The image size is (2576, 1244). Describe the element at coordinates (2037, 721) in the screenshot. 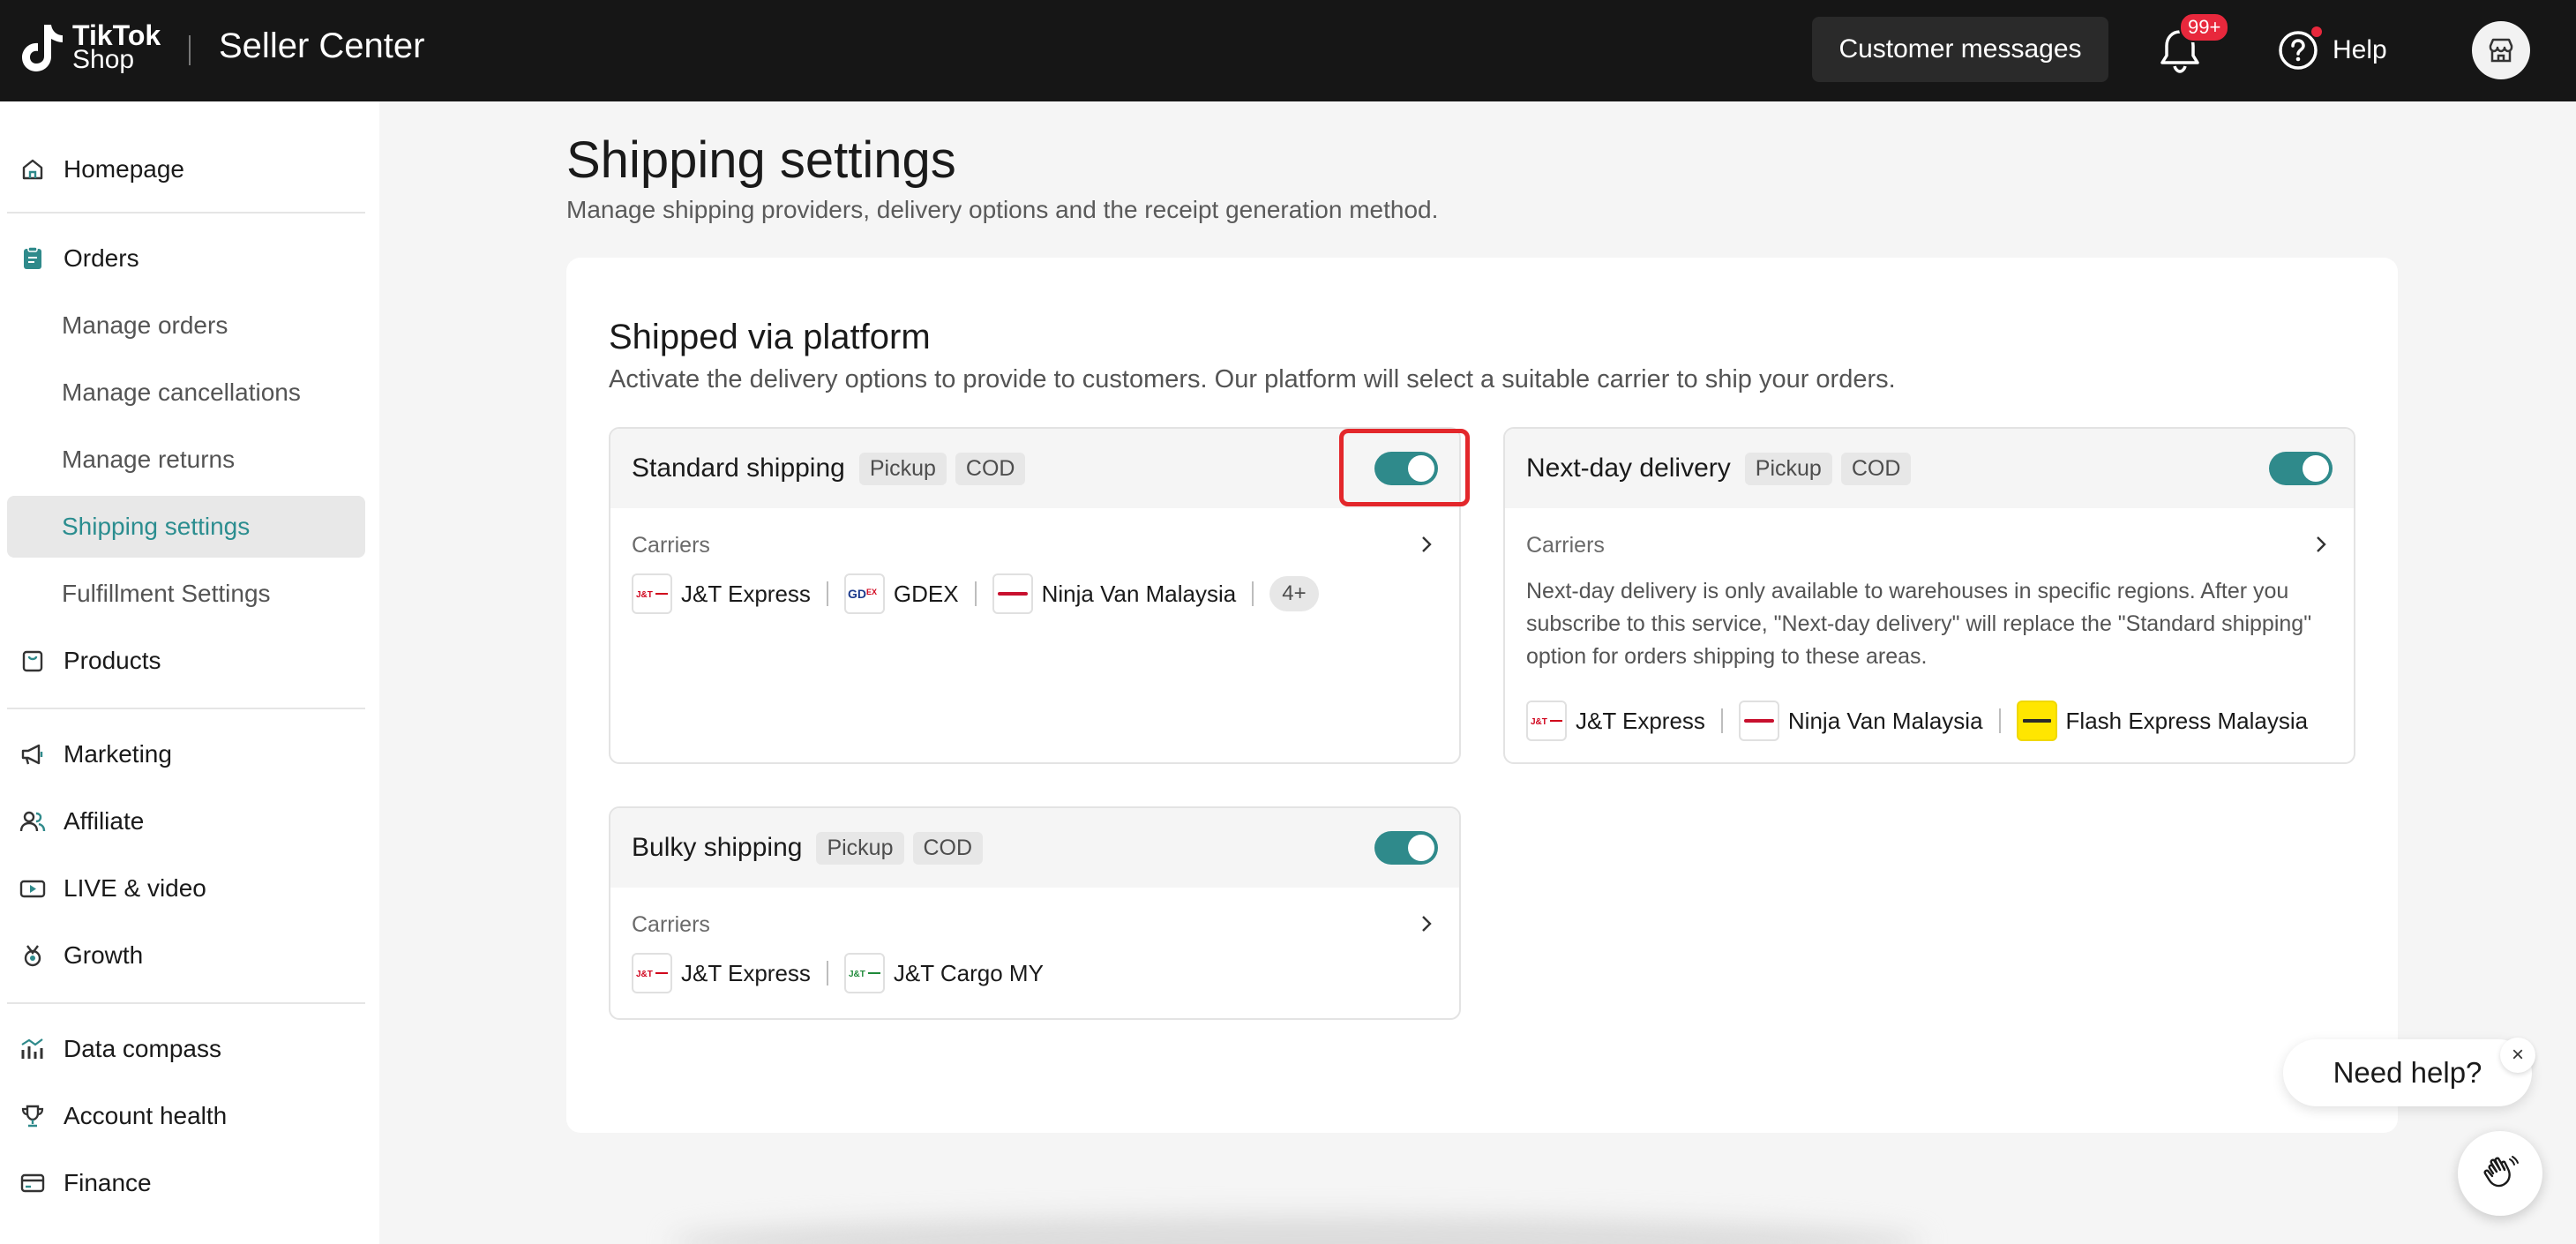

I see `flash-express-logo-icon` at that location.